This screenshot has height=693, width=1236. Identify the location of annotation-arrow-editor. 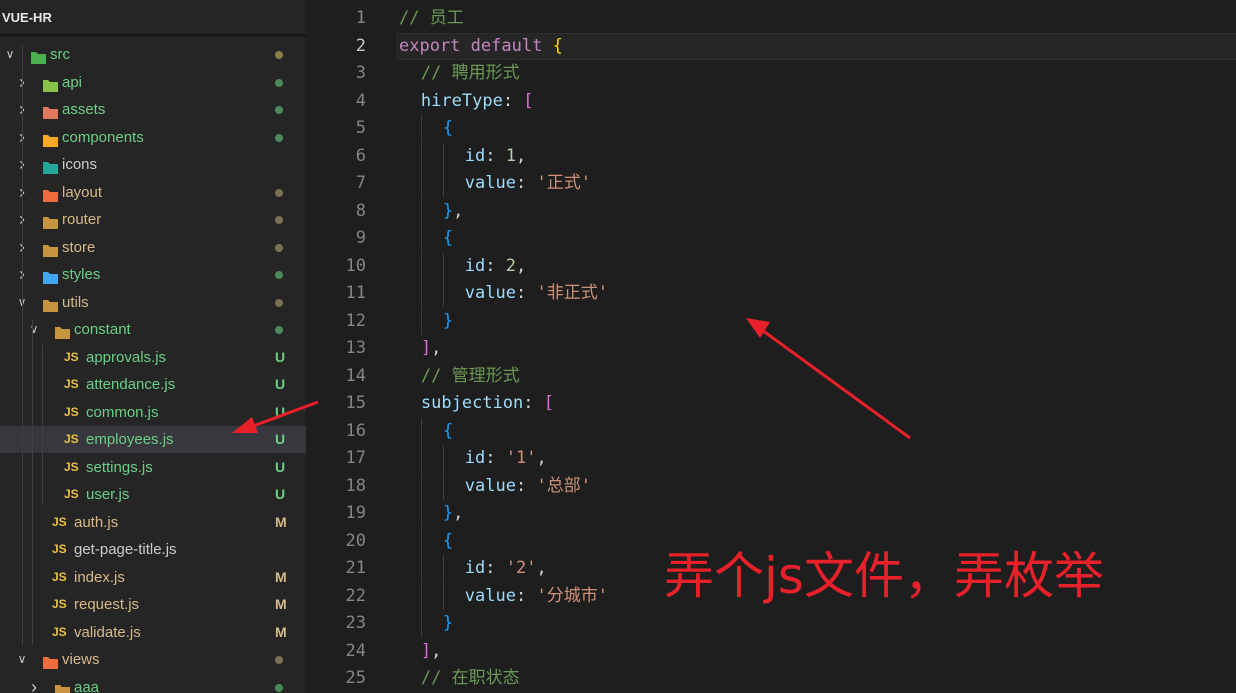
(836, 384).